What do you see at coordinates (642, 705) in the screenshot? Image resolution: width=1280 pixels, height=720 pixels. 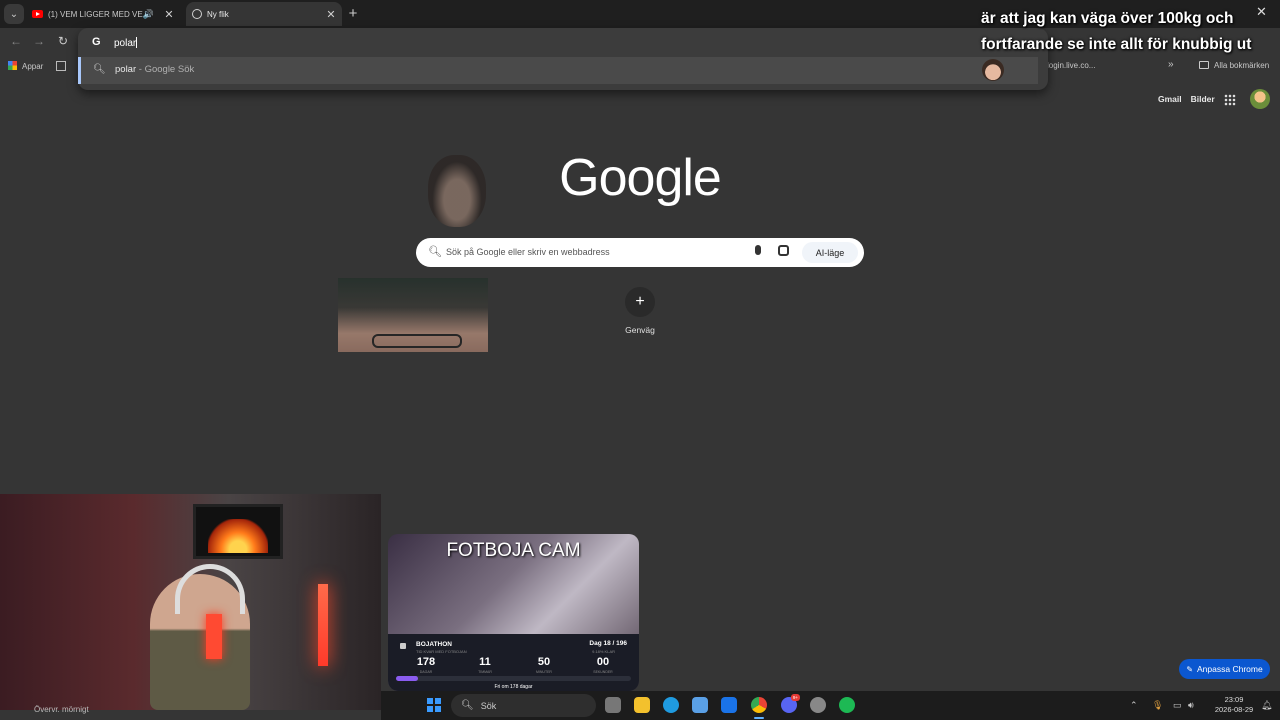 I see `file-explorer-icon` at bounding box center [642, 705].